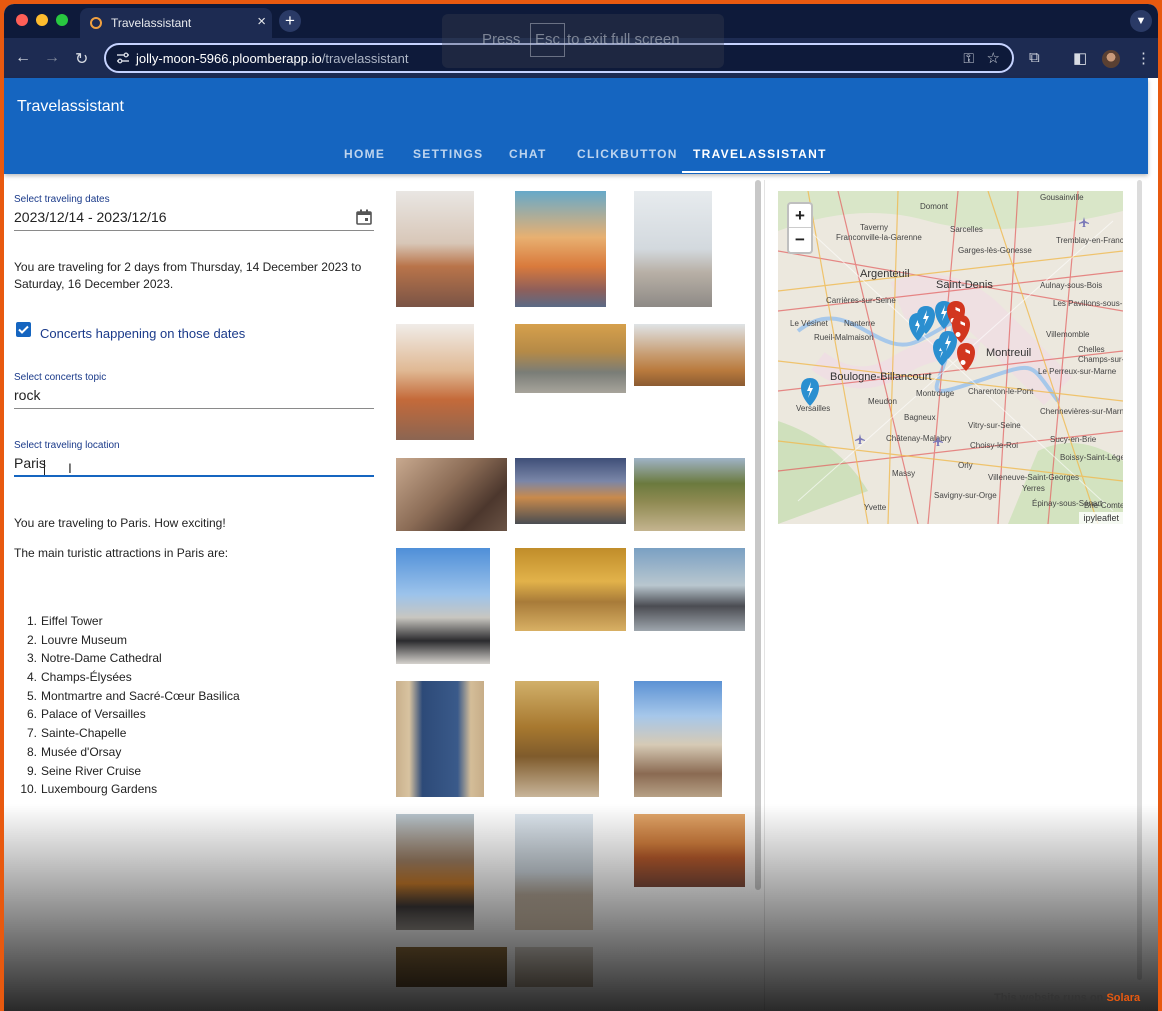 The height and width of the screenshot is (1011, 1162). I want to click on topic-underline, so click(194, 408).